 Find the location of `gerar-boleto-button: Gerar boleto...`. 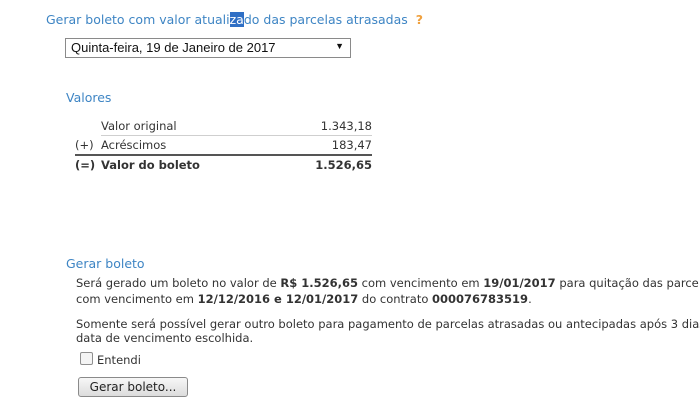

gerar-boleto-button: Gerar boleto... is located at coordinates (133, 387).